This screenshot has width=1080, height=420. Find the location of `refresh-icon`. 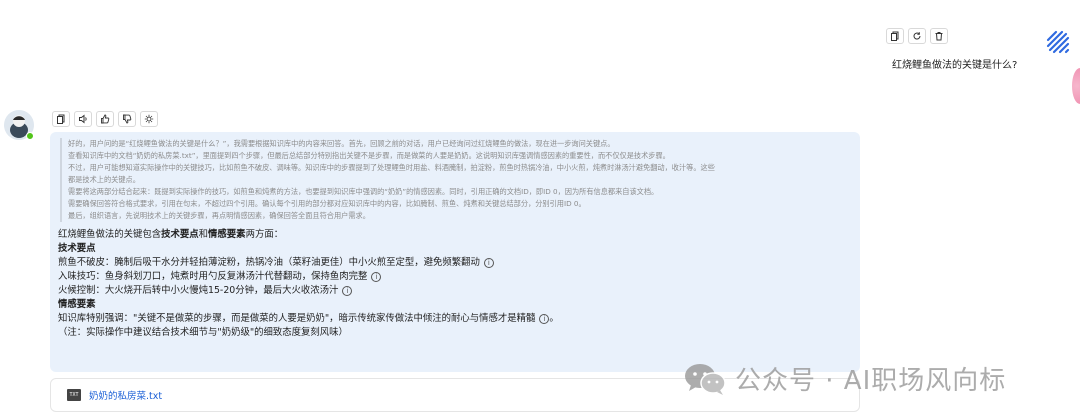

refresh-icon is located at coordinates (917, 36).